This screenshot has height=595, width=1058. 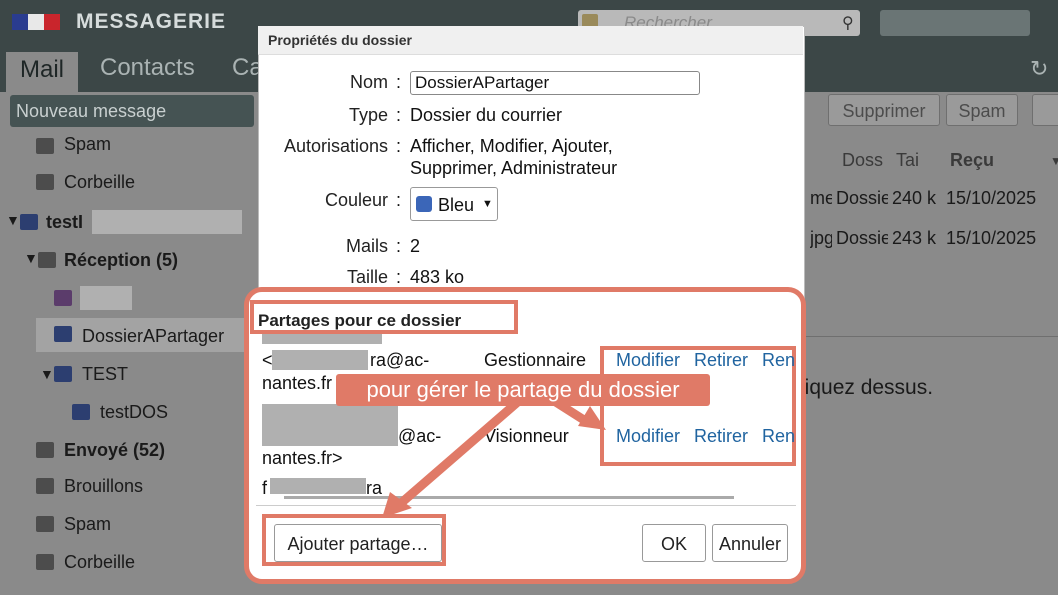 What do you see at coordinates (674, 543) in the screenshot?
I see `ok-button: OK` at bounding box center [674, 543].